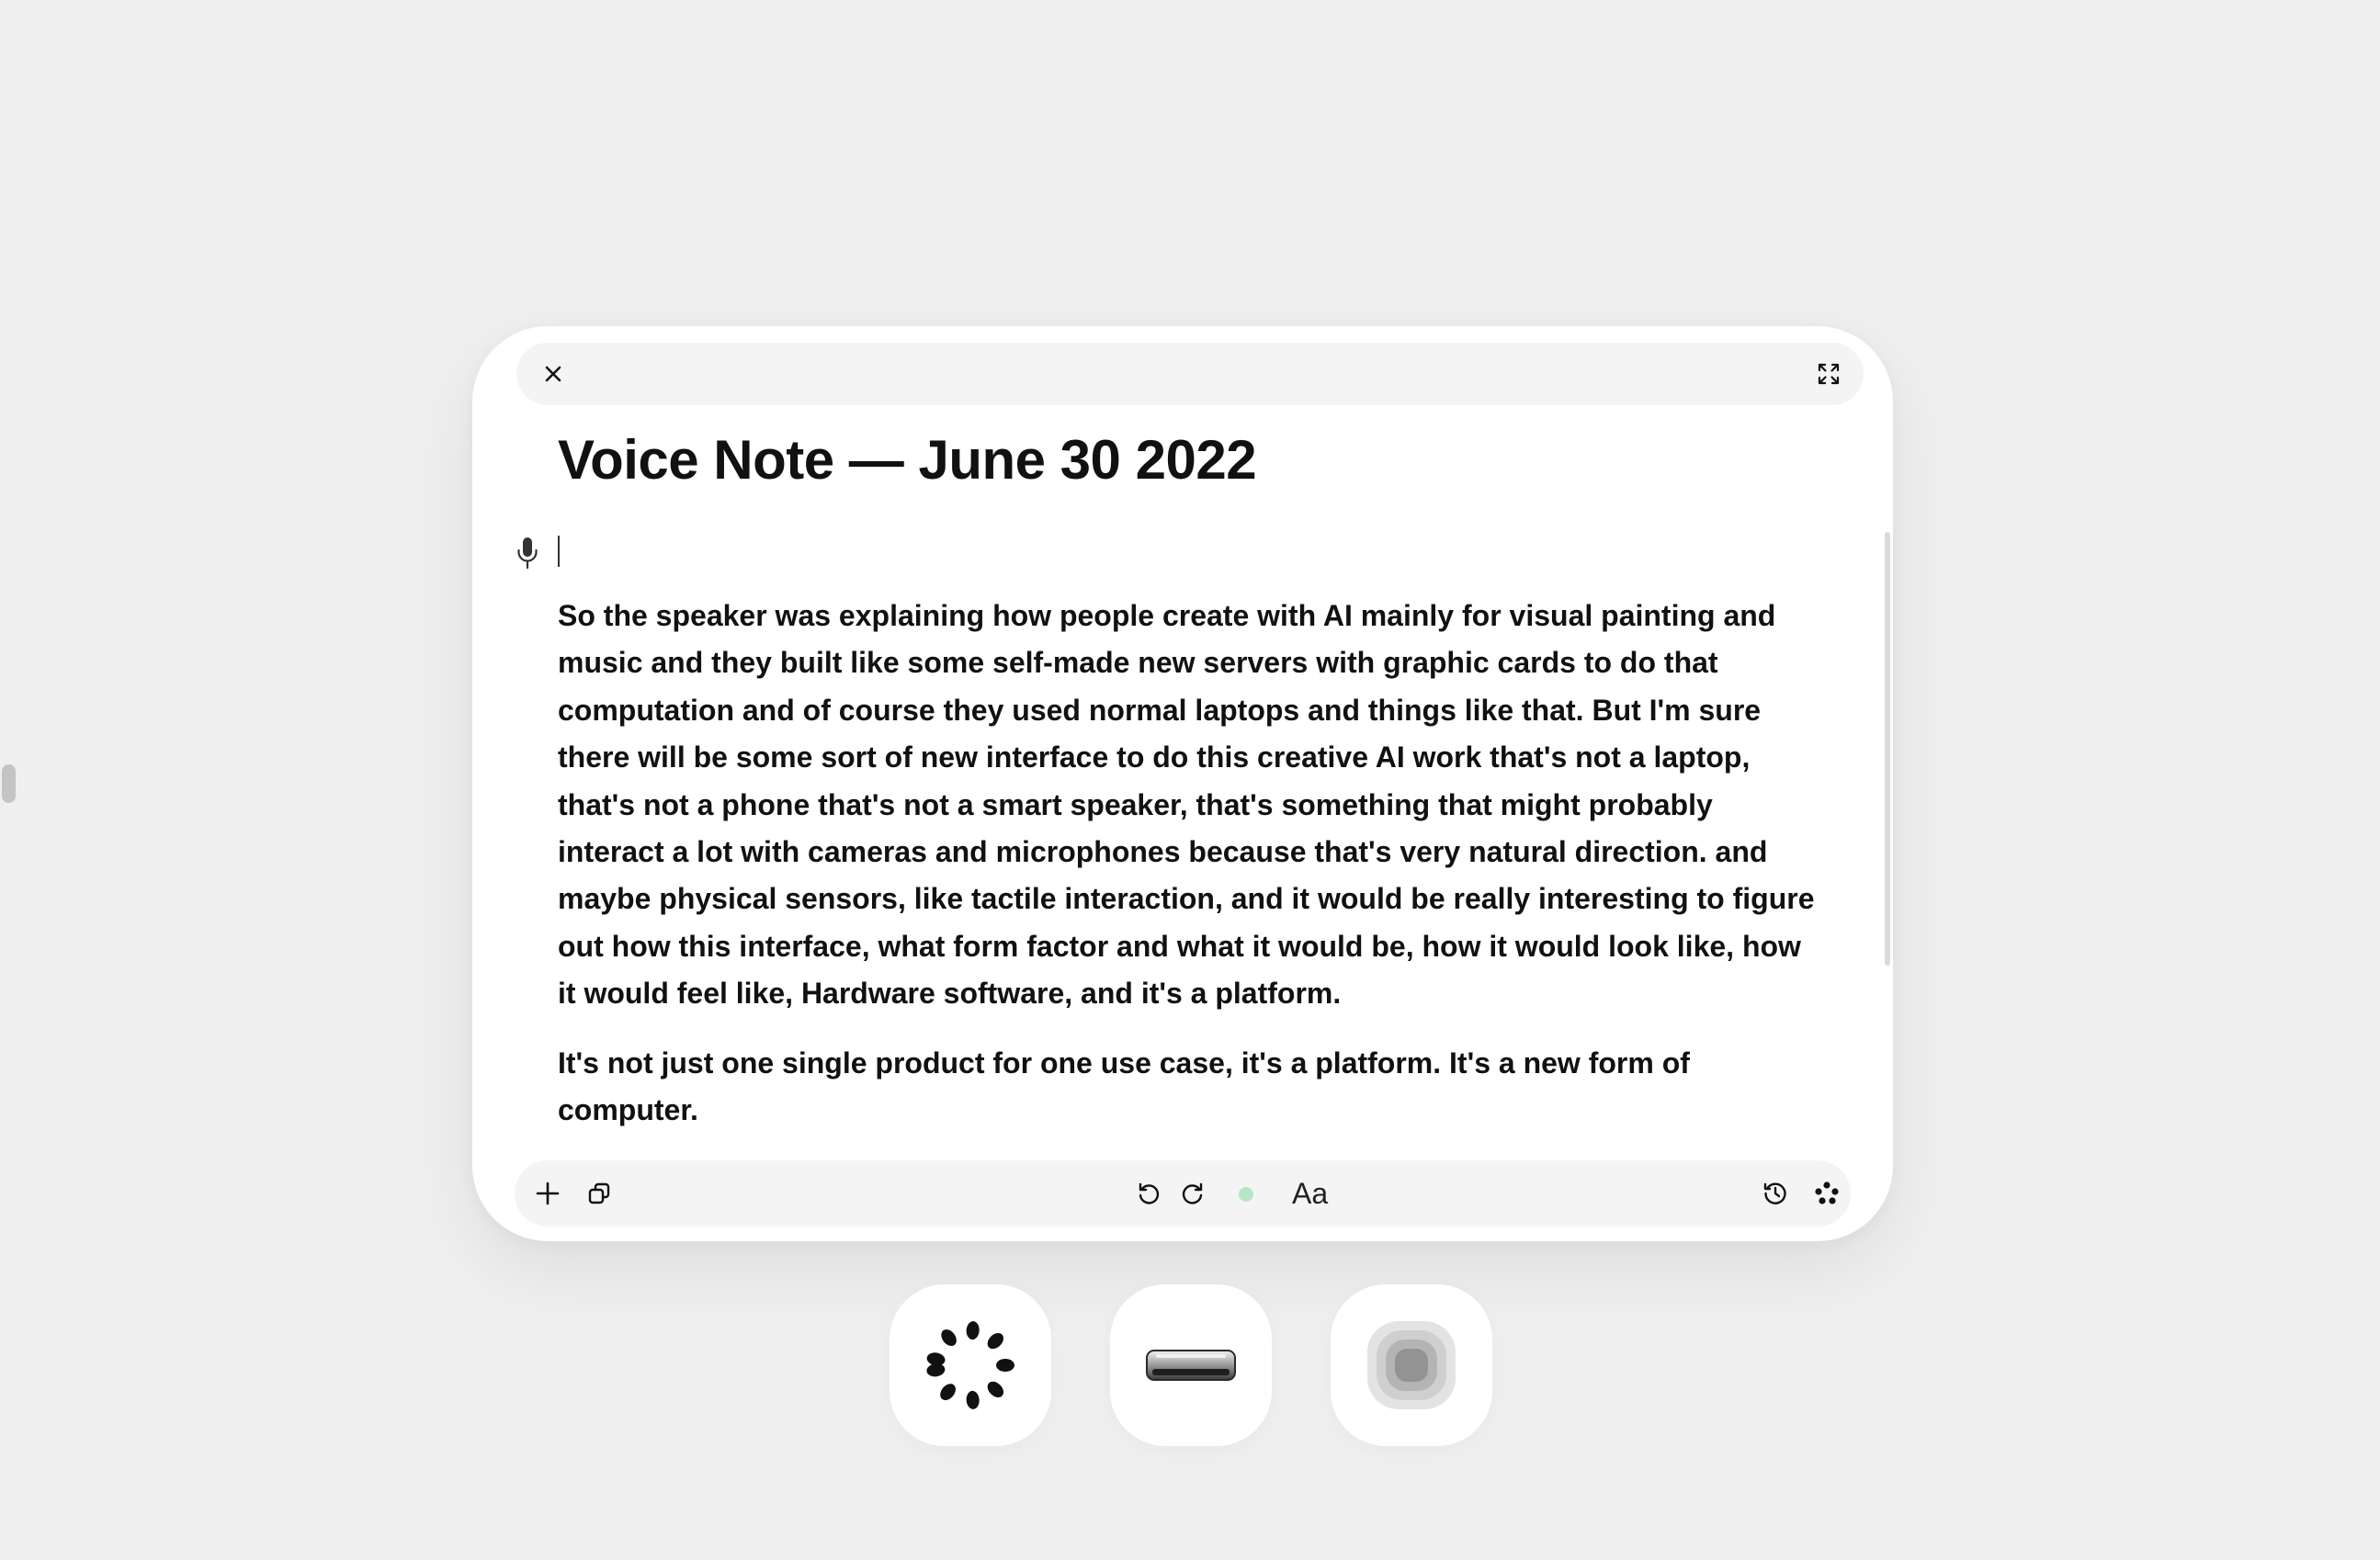 This screenshot has width=2380, height=1560. I want to click on expand-icon, so click(1829, 374).